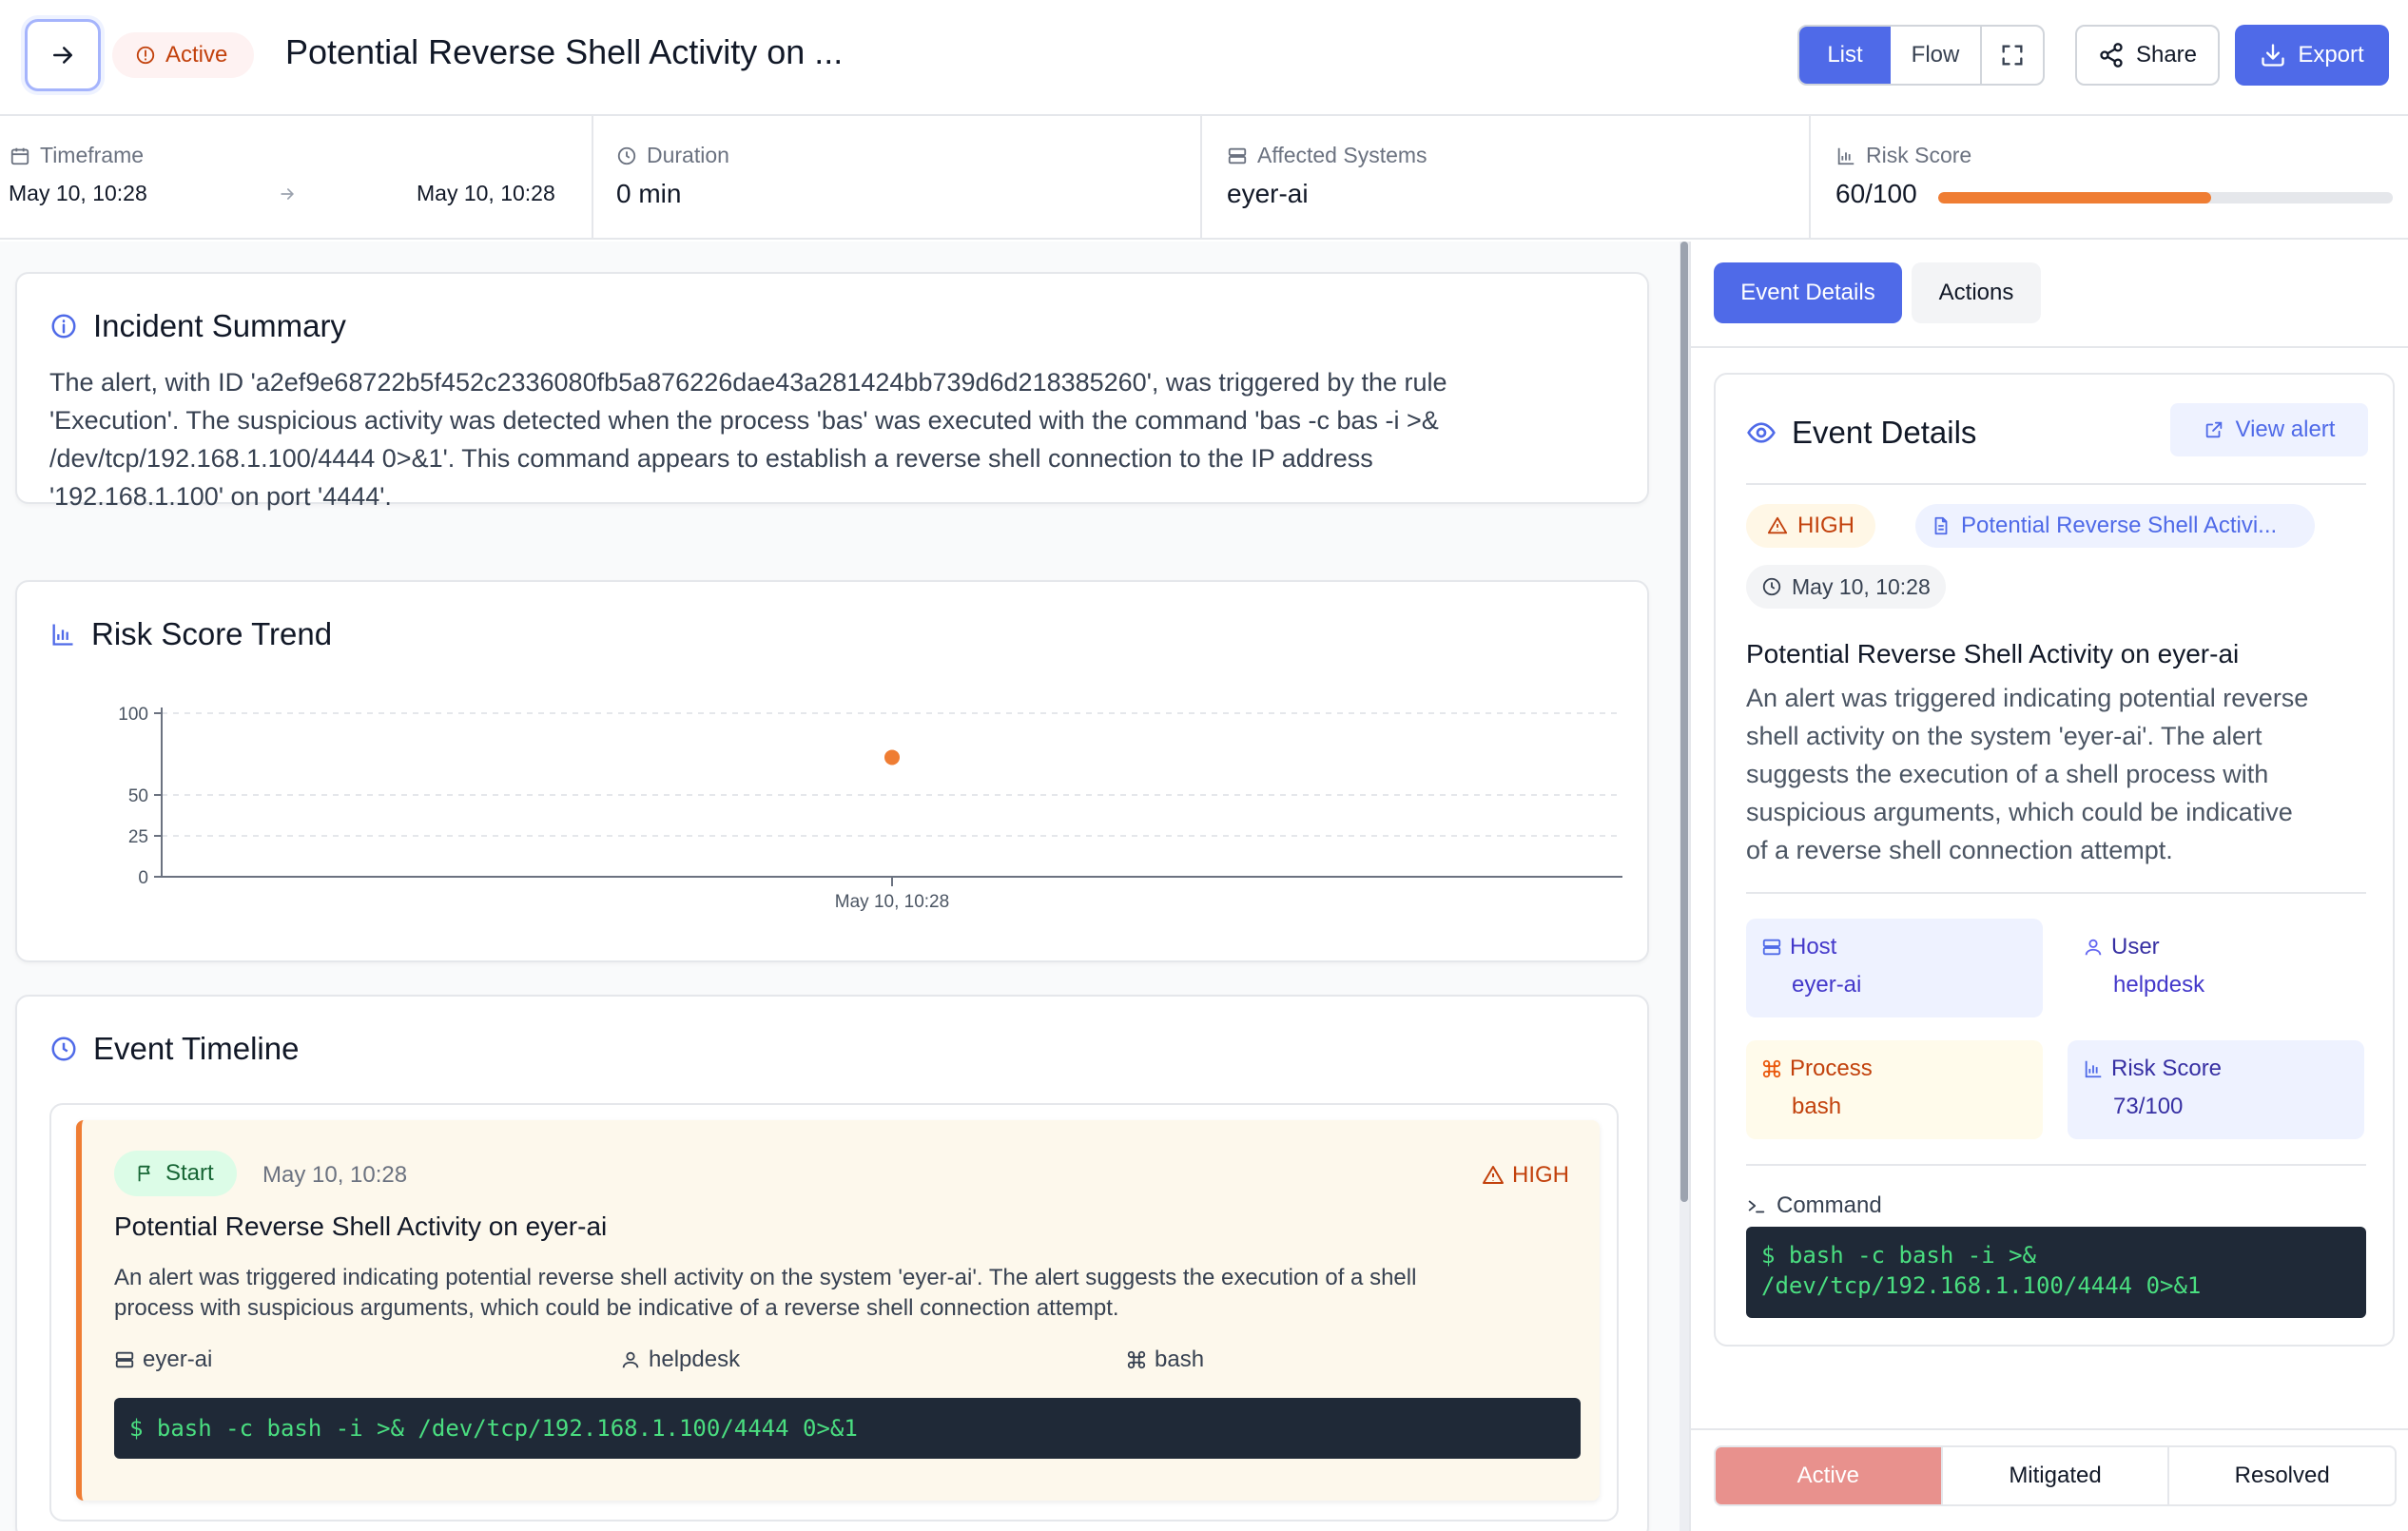  I want to click on share-button: Share, so click(2147, 55).